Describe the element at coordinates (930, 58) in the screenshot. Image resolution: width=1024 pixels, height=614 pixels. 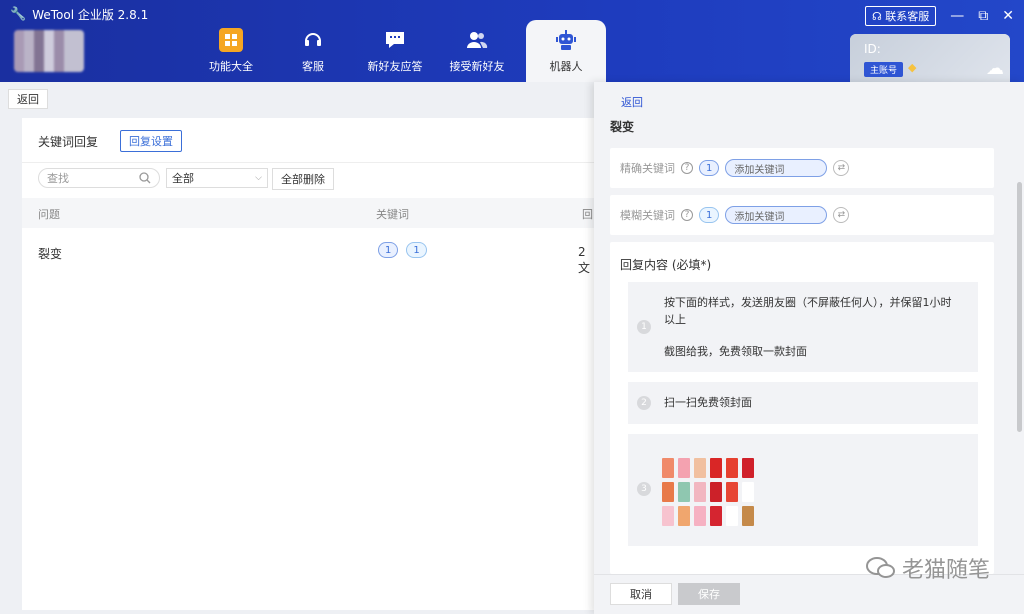
I see `account-card: ID: 主账号 ◆ ☁` at that location.